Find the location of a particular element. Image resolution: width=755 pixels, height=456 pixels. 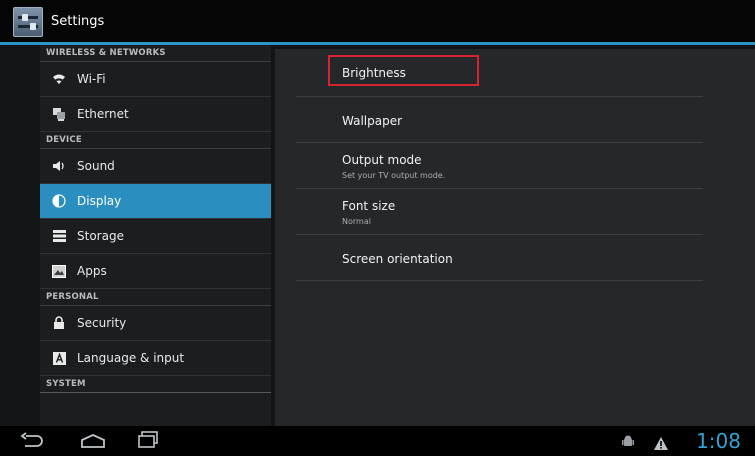

sidebar-item-label: Security is located at coordinates (102, 323).